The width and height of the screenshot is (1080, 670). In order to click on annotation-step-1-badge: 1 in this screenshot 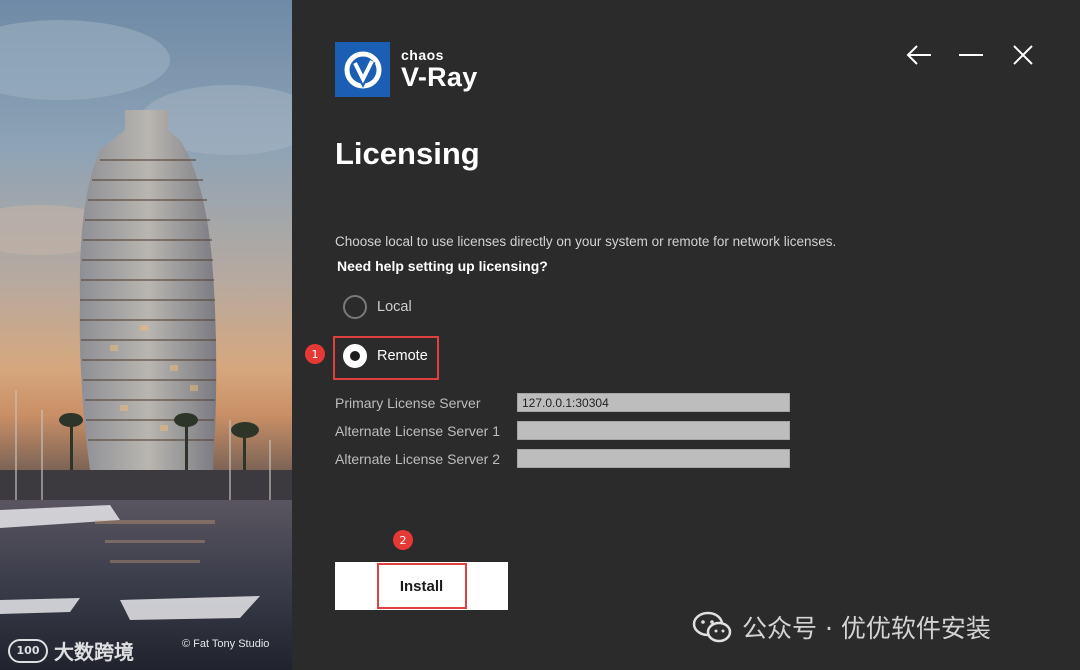, I will do `click(315, 354)`.